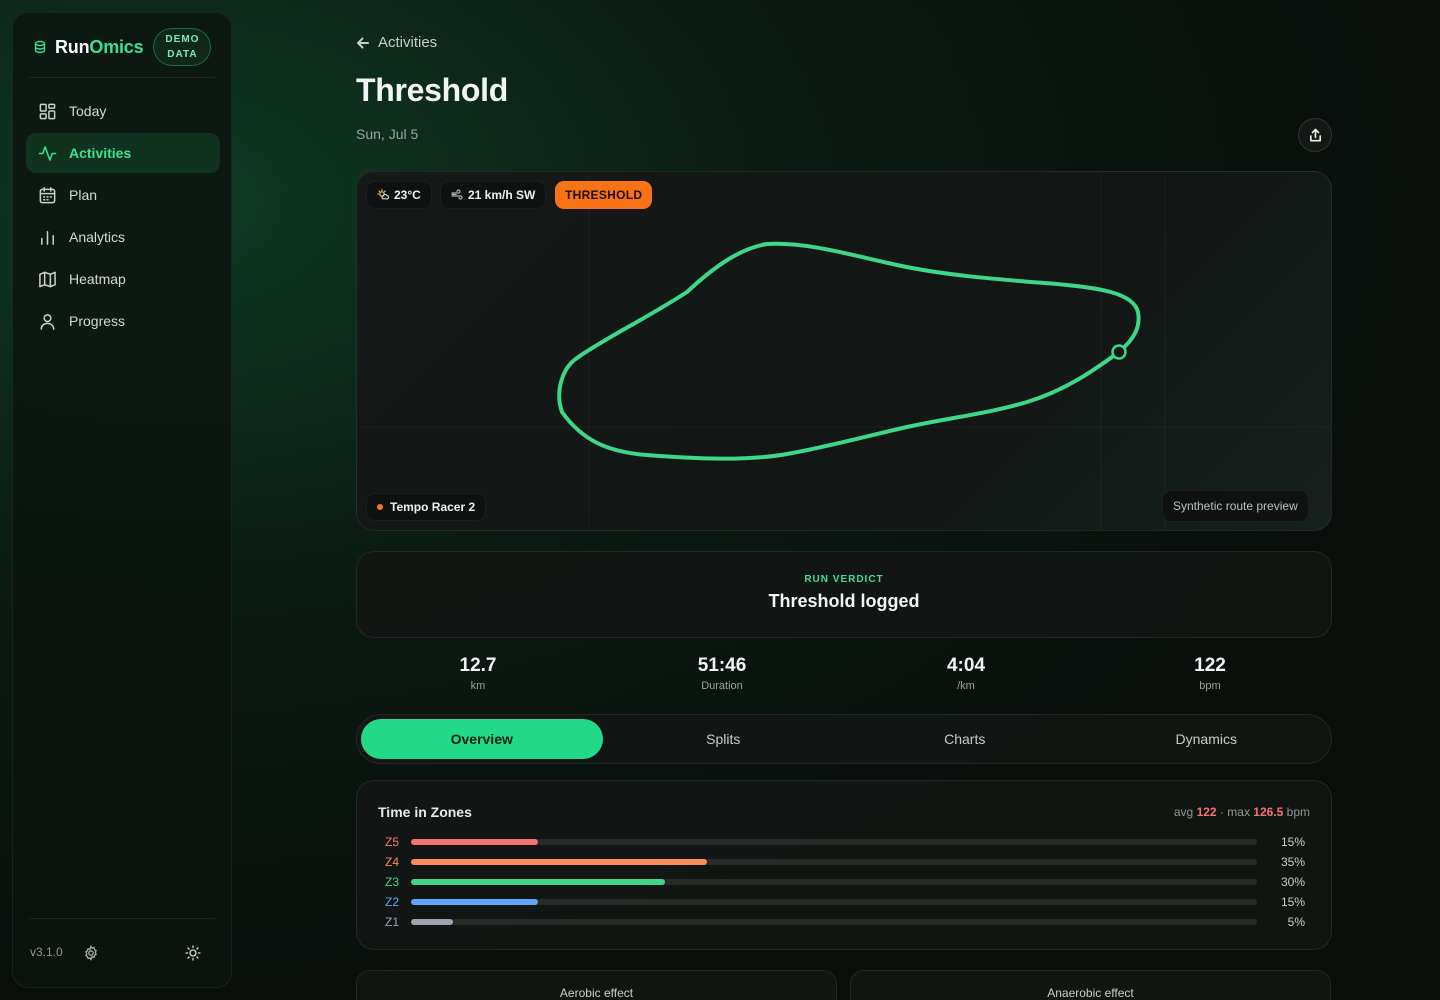 This screenshot has height=1000, width=1440. I want to click on stat-pace: 4:04 /km, so click(966, 675).